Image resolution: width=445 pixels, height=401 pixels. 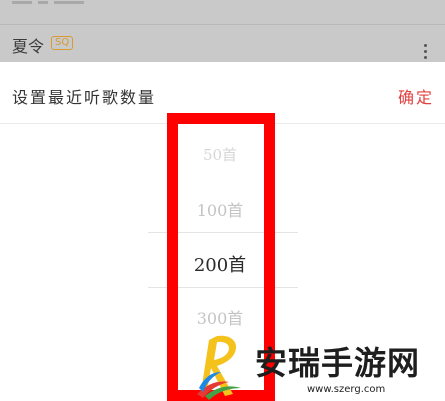 I want to click on watermark-name: 安瑞手游网, so click(x=338, y=363).